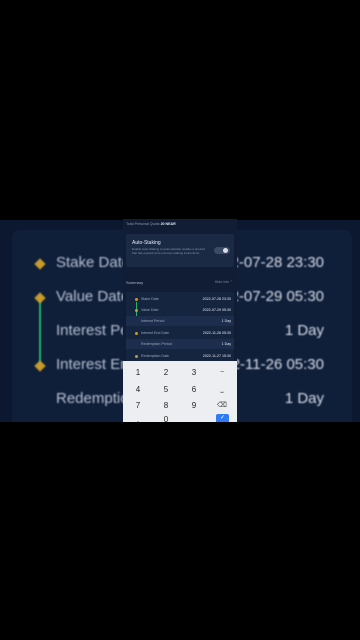  I want to click on timeline-row: Redemption Date 2022-11-27 15:30, so click(180, 356).